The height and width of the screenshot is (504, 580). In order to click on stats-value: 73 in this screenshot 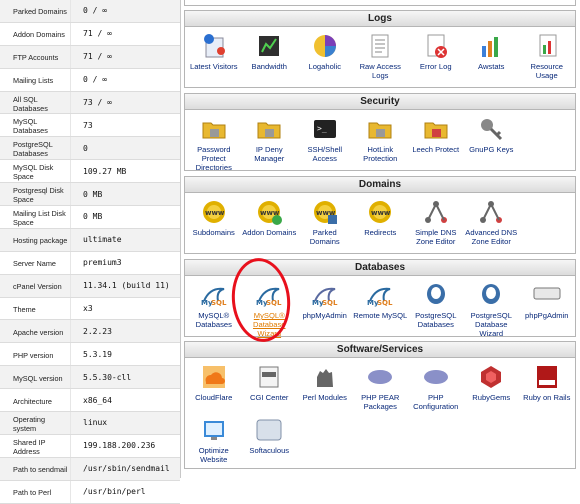, I will do `click(125, 125)`.